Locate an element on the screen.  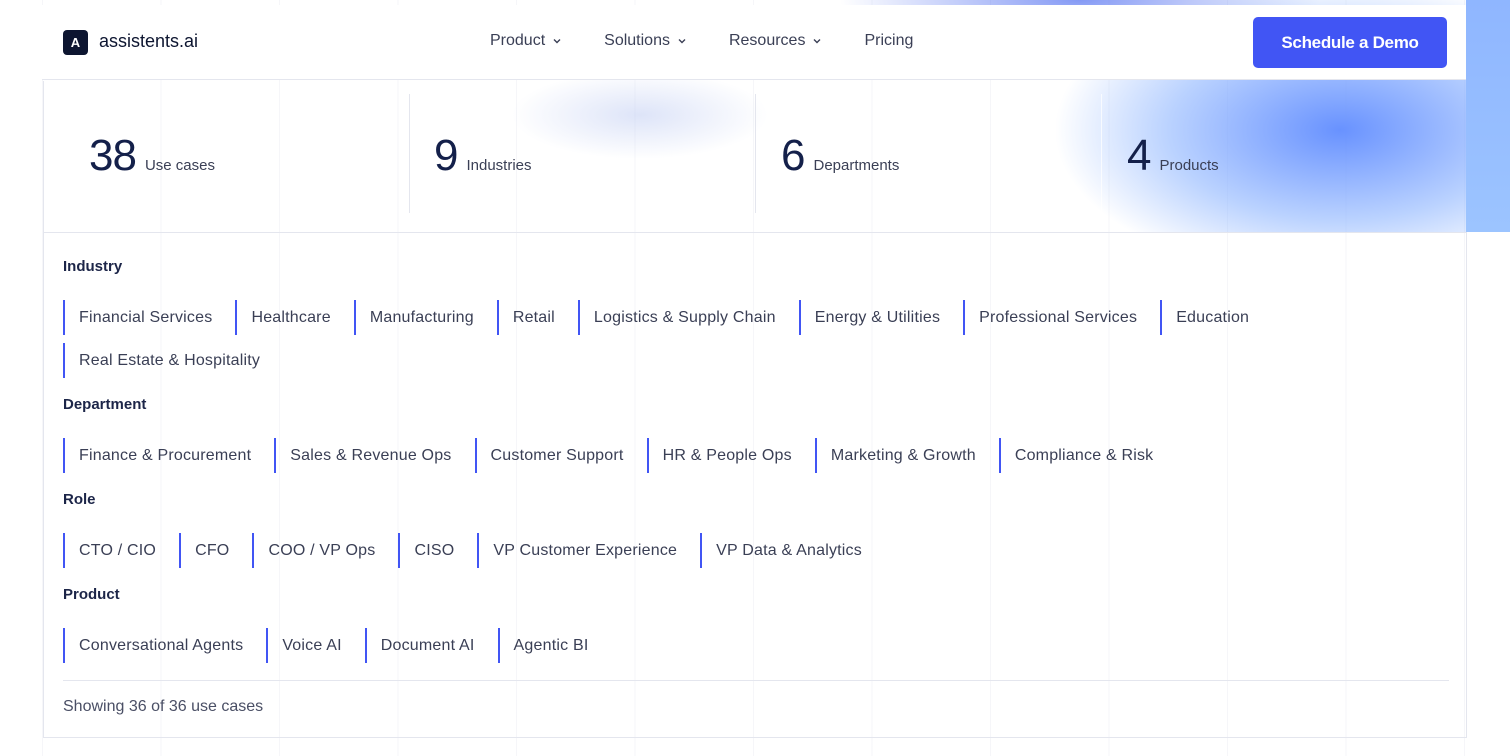
filter-chips-industry-row2: Real Estate & Hospitality is located at coordinates (743, 364).